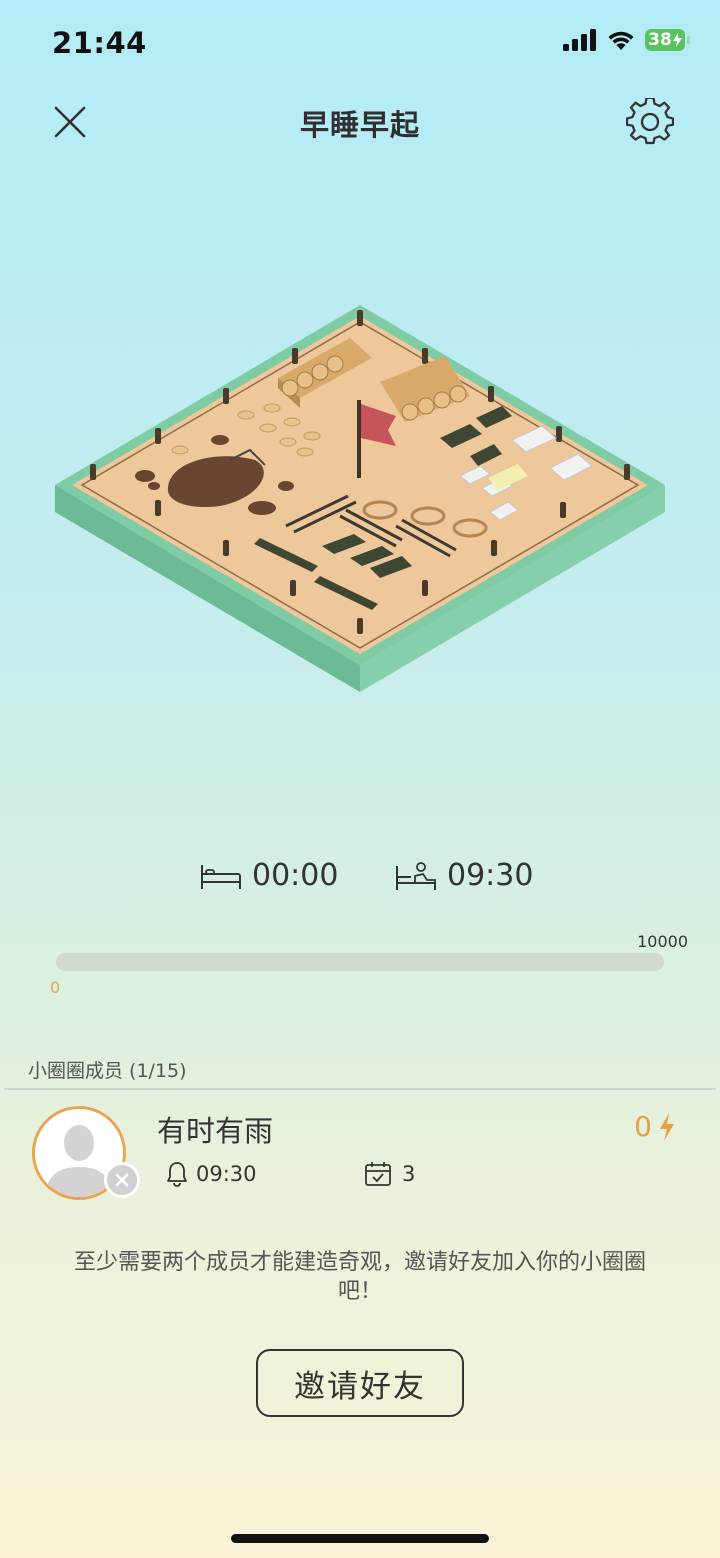 This screenshot has height=1558, width=720. Describe the element at coordinates (409, 1174) in the screenshot. I see `member-checkin-count: 3` at that location.